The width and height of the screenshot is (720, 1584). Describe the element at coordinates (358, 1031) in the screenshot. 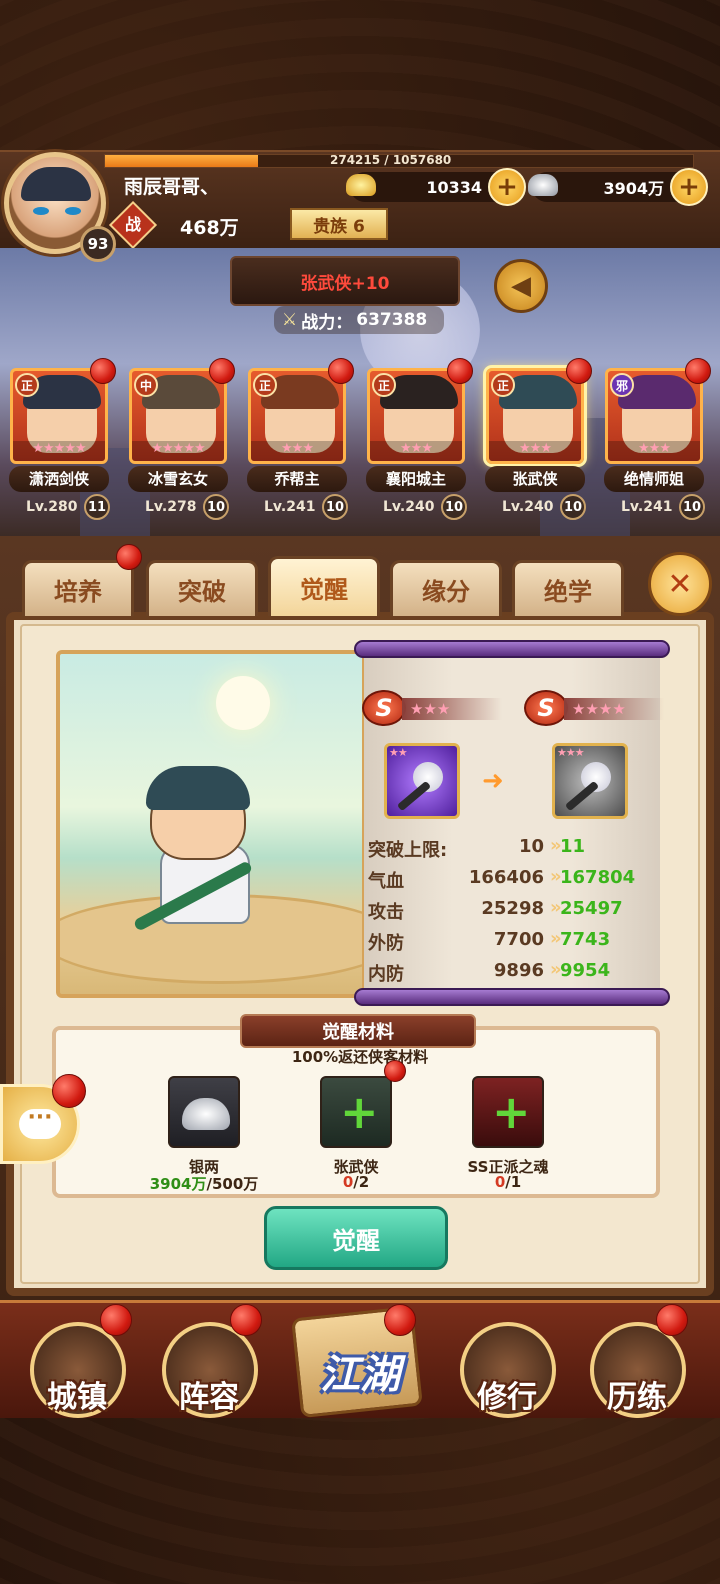

I see `materials-title: 觉醒材料` at that location.